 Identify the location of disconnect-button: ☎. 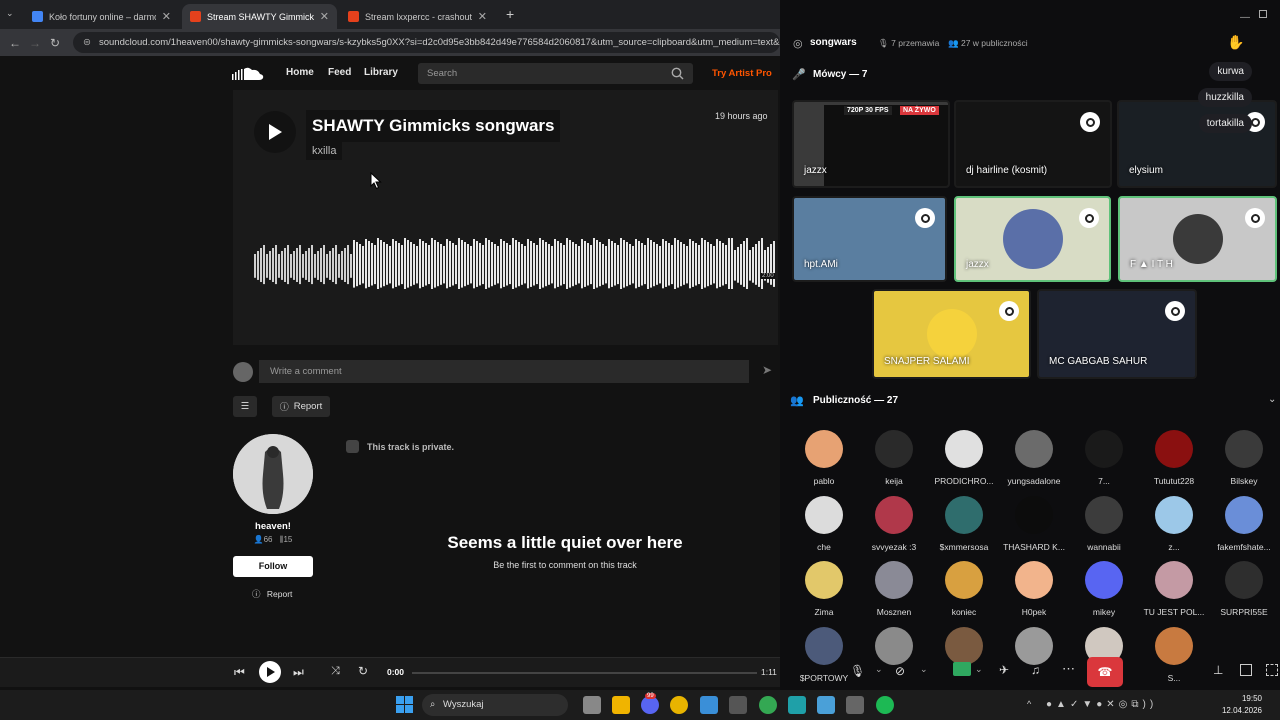
(1105, 672).